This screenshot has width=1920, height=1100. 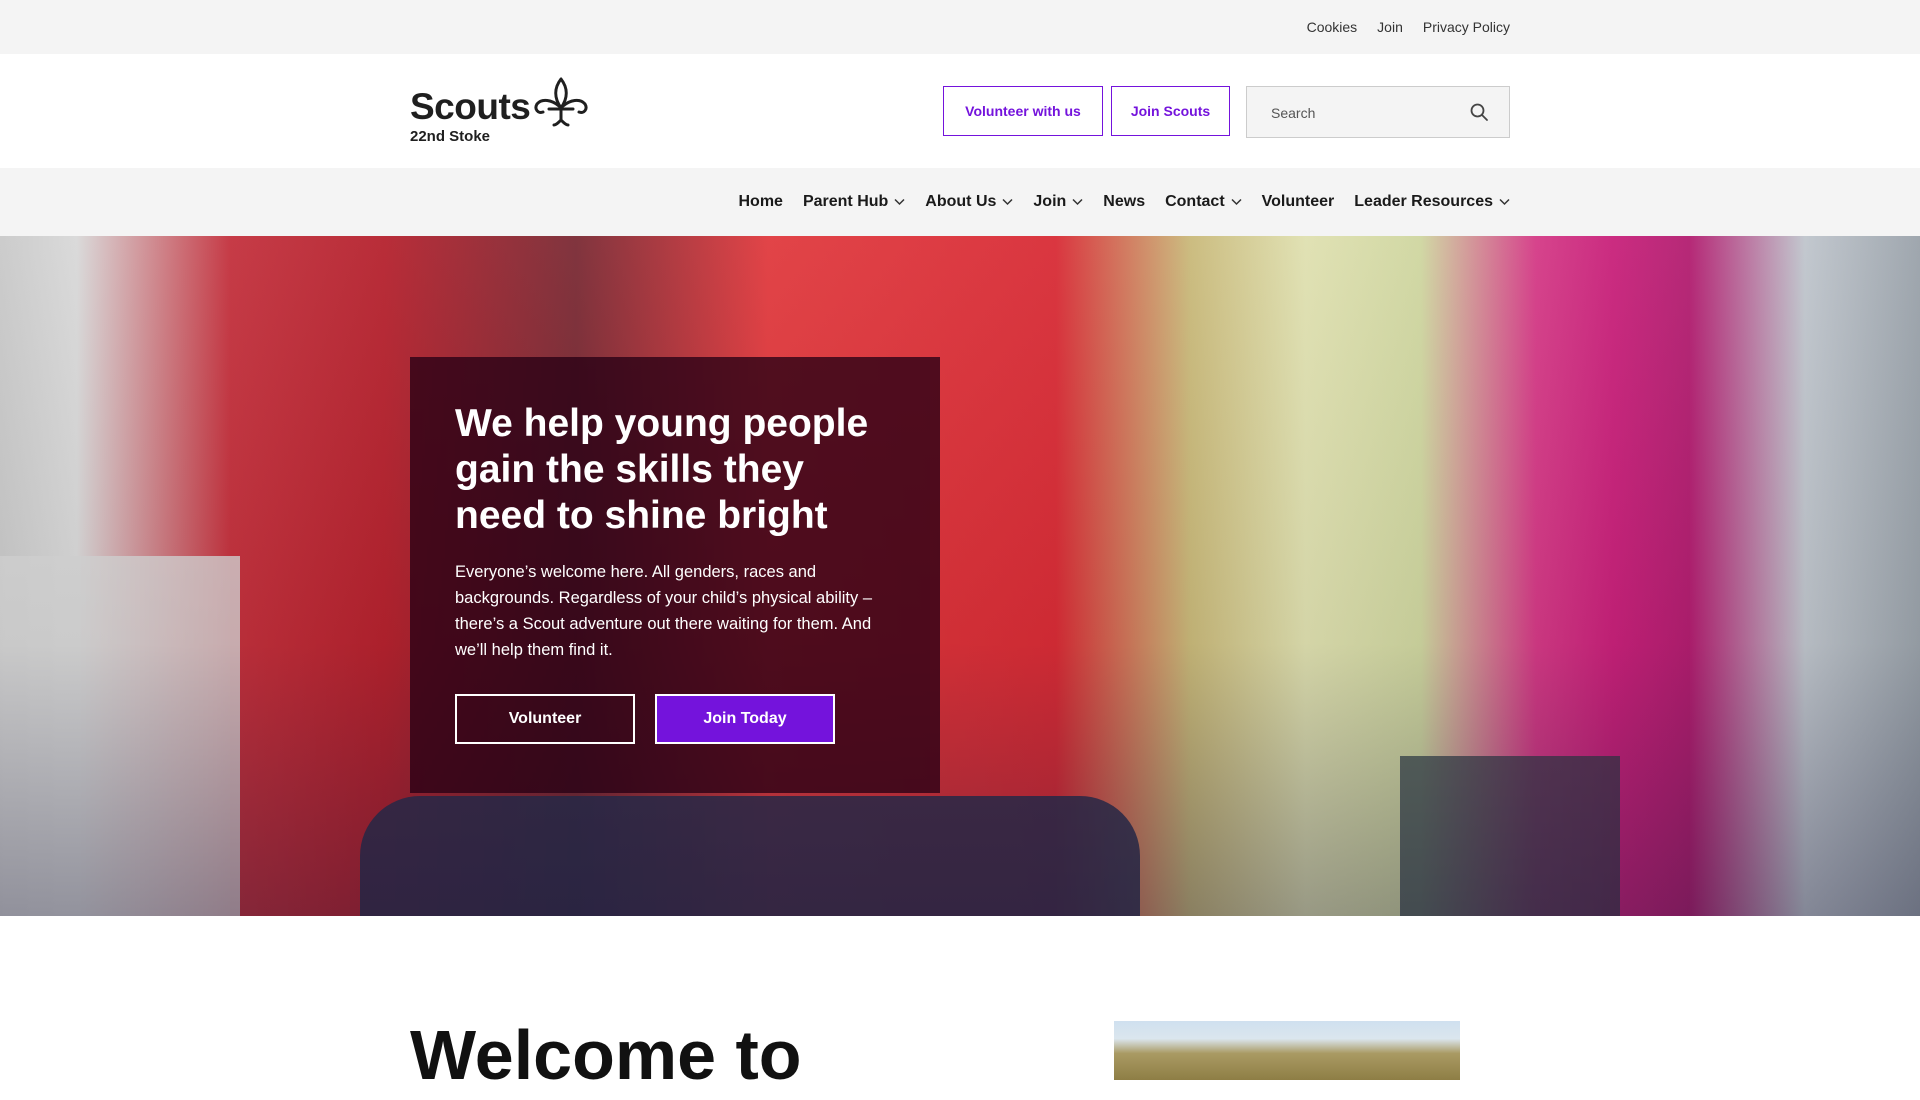 I want to click on nav-item-label: News, so click(x=1124, y=201).